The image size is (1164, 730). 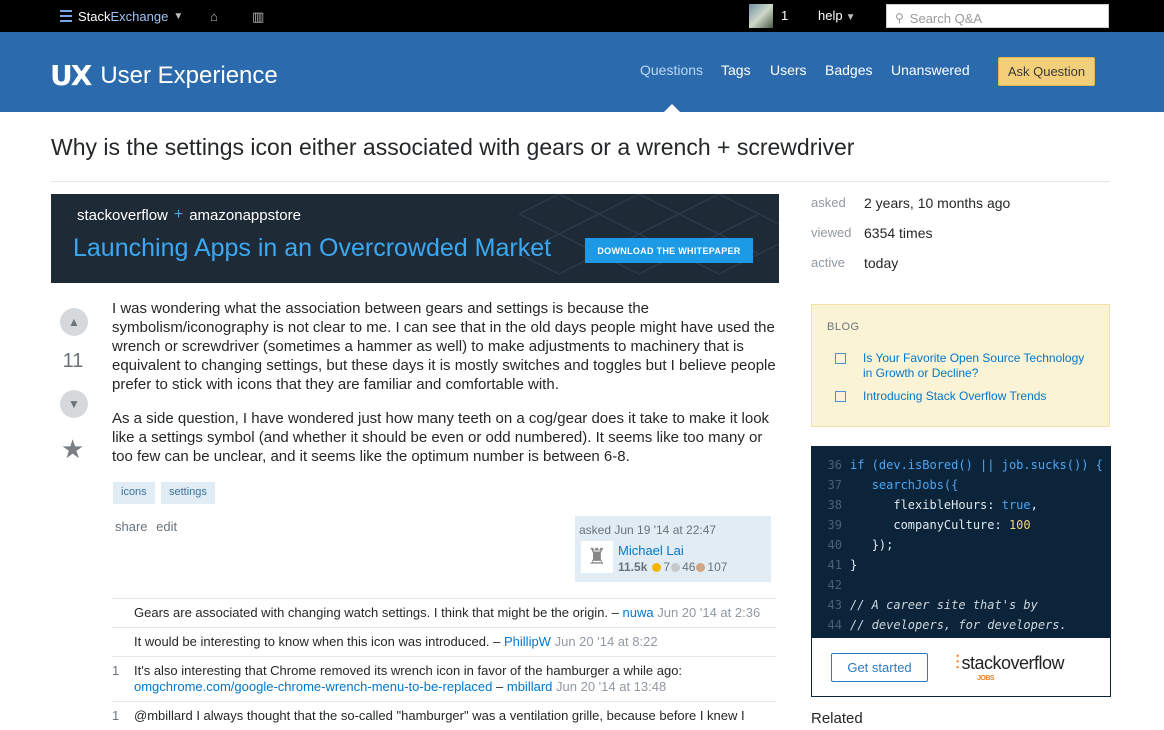 What do you see at coordinates (831, 232) in the screenshot?
I see `stat-label-viewed: viewed` at bounding box center [831, 232].